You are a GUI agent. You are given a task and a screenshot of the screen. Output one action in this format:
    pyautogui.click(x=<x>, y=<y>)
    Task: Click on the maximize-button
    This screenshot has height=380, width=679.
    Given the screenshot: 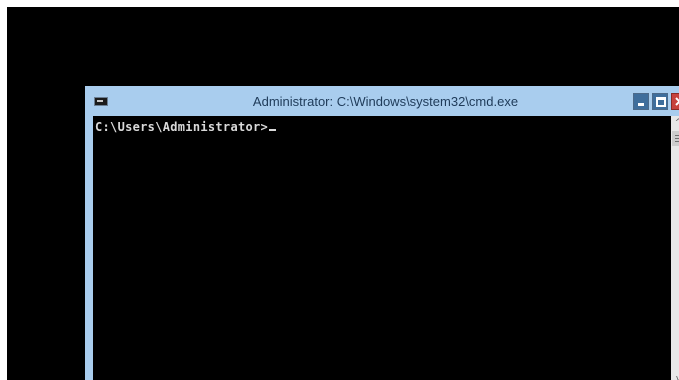 What is the action you would take?
    pyautogui.click(x=660, y=101)
    